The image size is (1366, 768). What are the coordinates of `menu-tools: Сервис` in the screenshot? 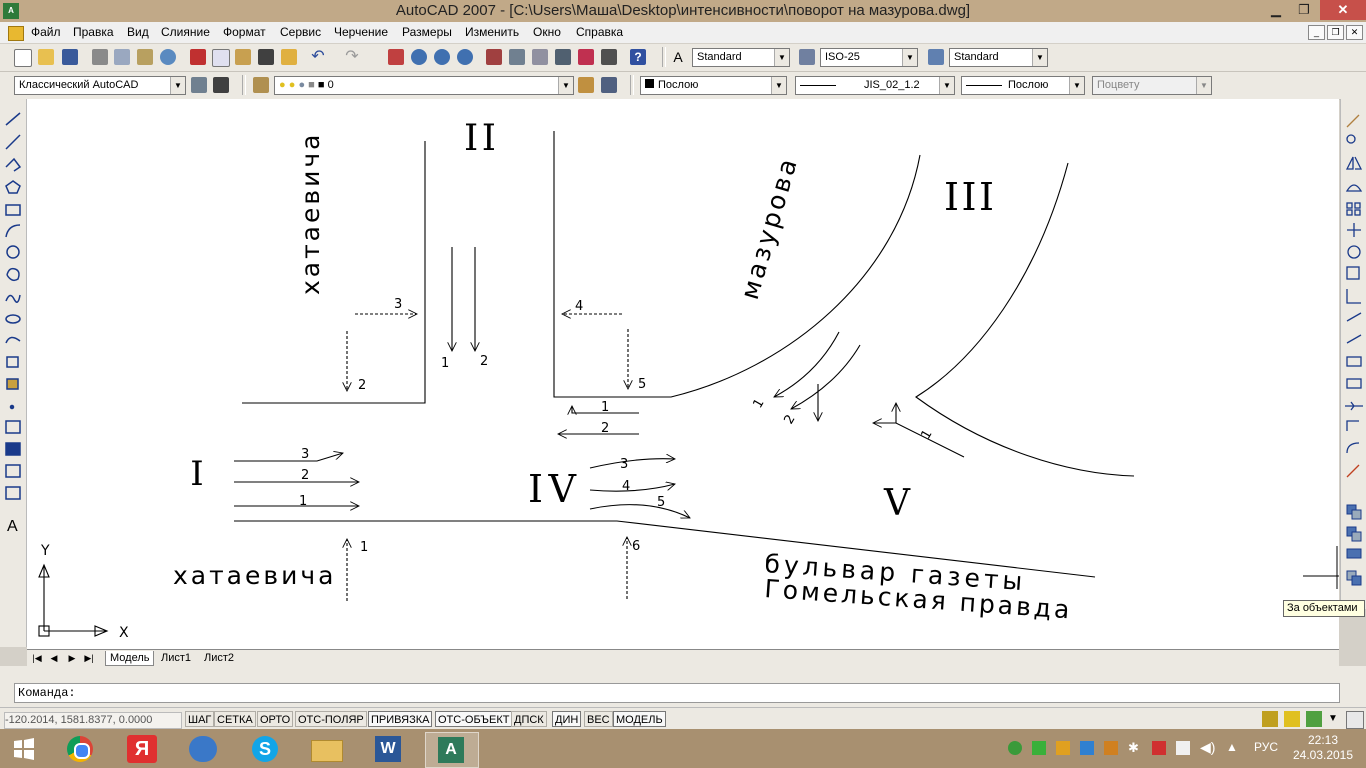 It's located at (300, 32).